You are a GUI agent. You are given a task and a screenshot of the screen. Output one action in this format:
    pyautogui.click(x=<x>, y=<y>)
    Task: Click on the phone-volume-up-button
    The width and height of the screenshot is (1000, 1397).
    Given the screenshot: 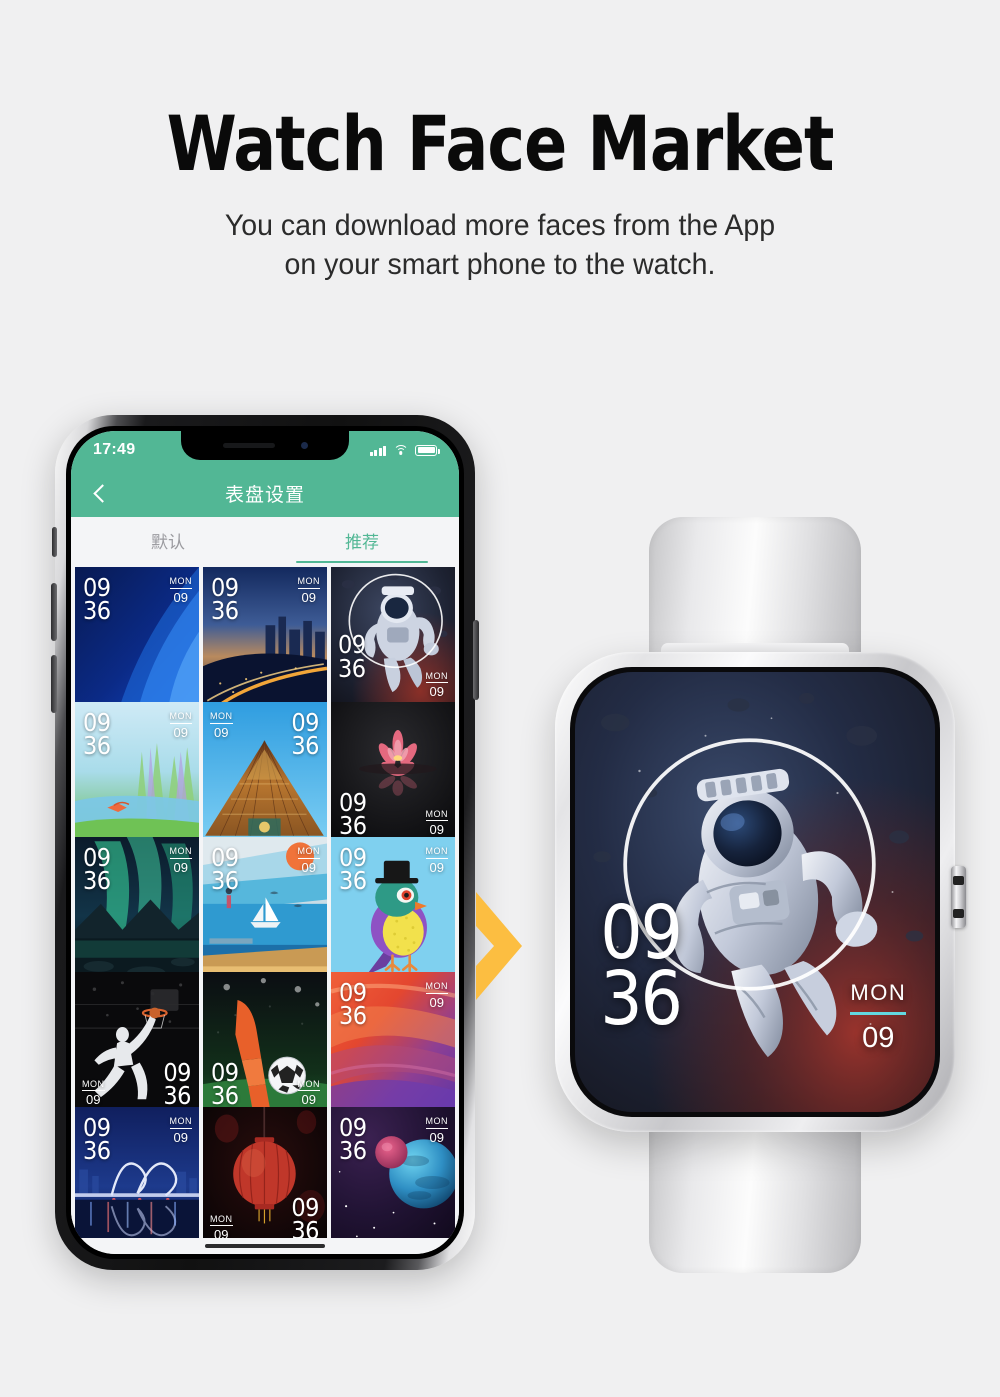 What is the action you would take?
    pyautogui.click(x=54, y=612)
    